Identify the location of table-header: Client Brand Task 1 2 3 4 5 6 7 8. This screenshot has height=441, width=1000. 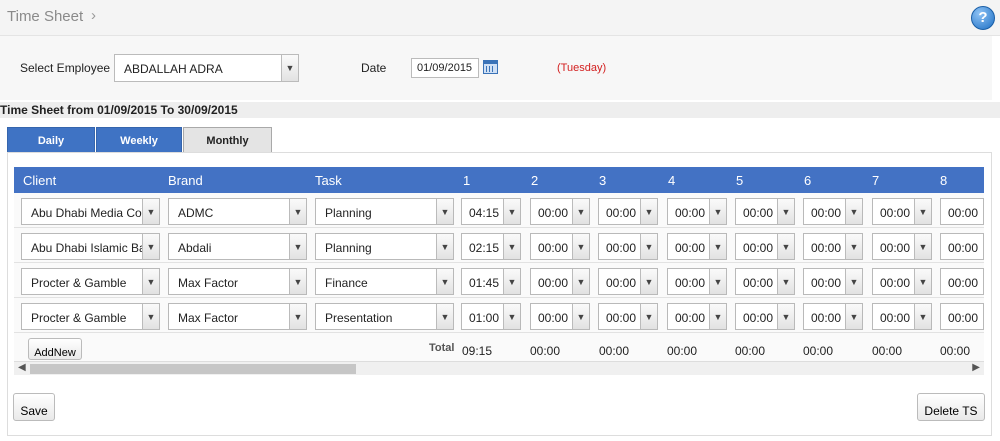
(499, 180).